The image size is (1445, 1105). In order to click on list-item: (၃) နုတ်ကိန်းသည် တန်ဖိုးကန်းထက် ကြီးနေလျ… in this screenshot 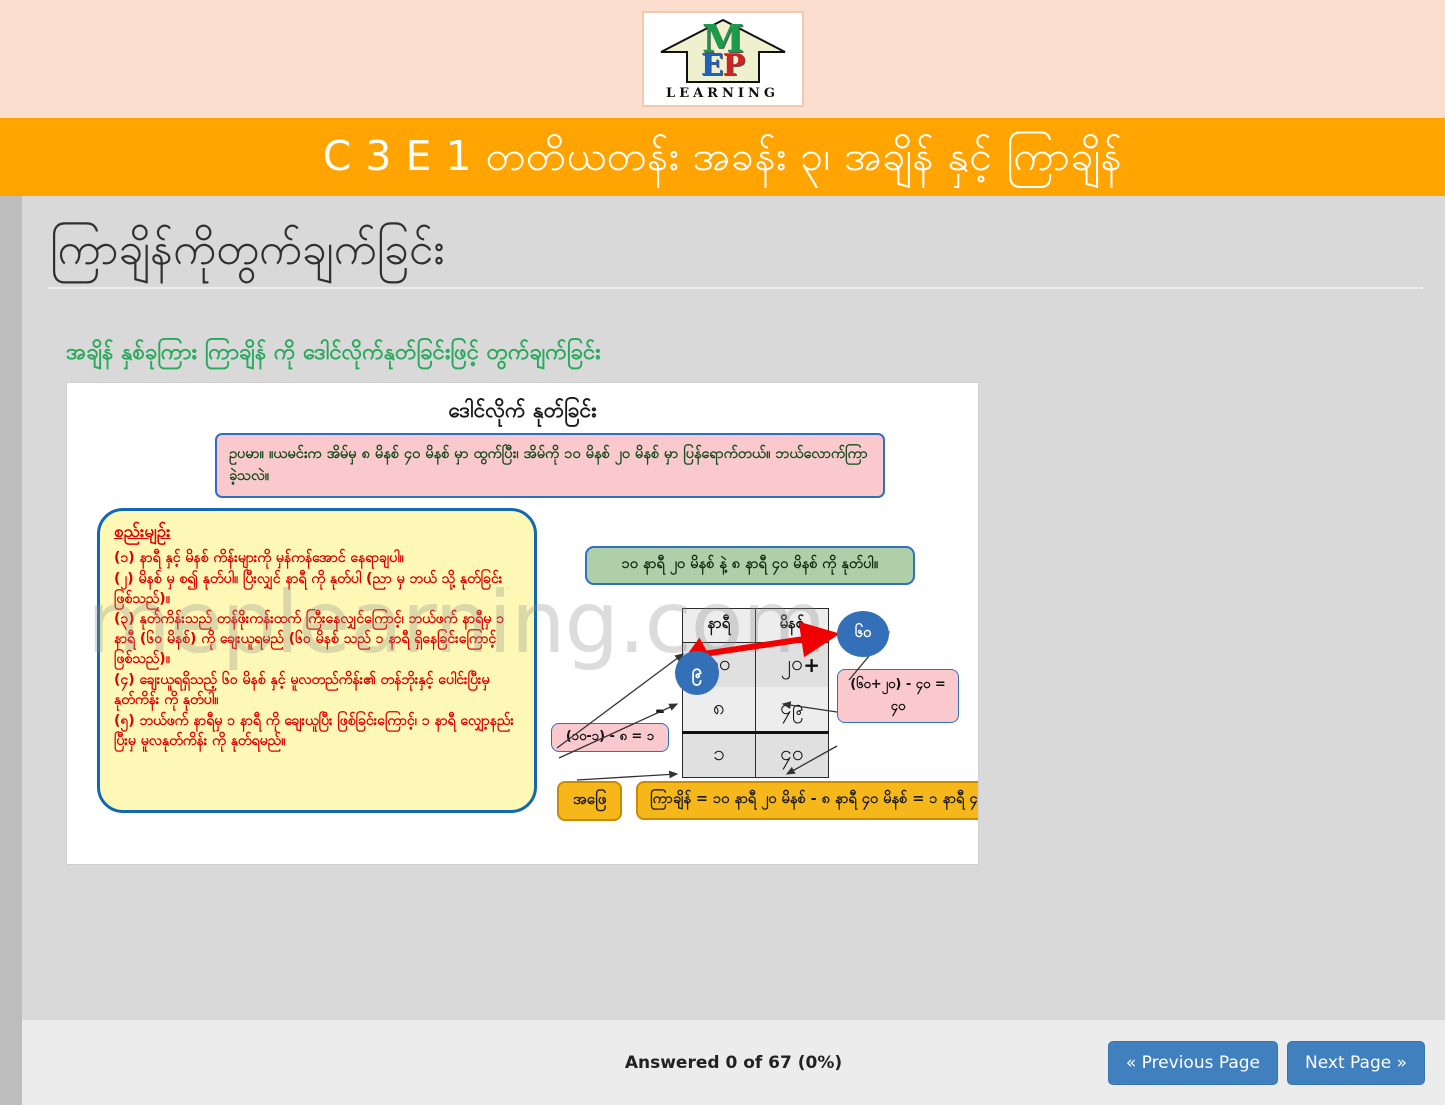, I will do `click(309, 639)`.